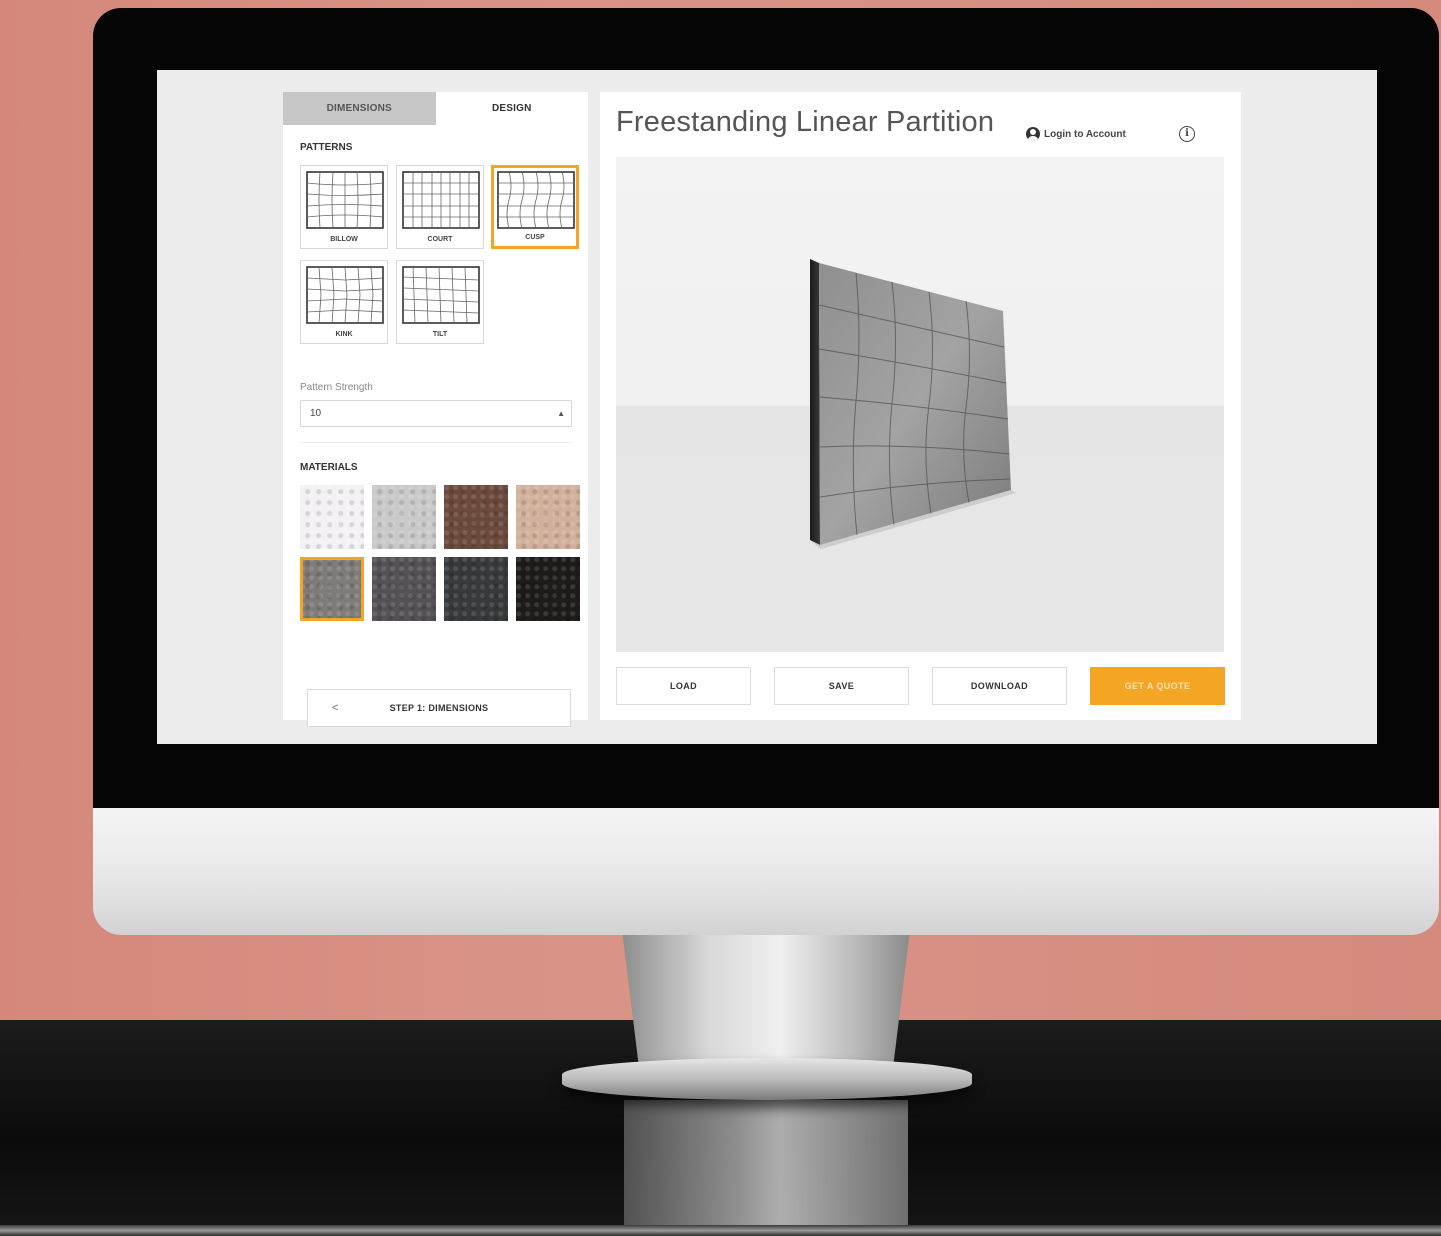 Image resolution: width=1441 pixels, height=1236 pixels. I want to click on pattern-label: CUSP, so click(535, 237).